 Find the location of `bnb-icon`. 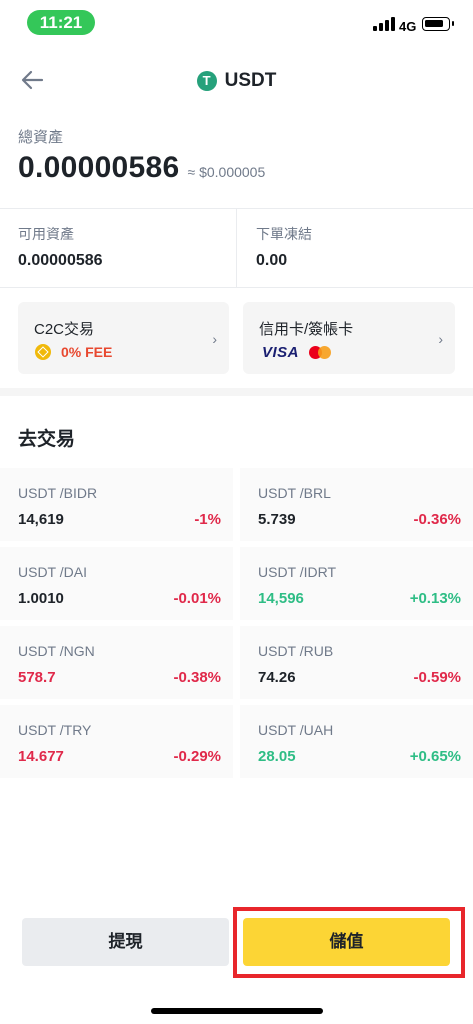

bnb-icon is located at coordinates (43, 352).